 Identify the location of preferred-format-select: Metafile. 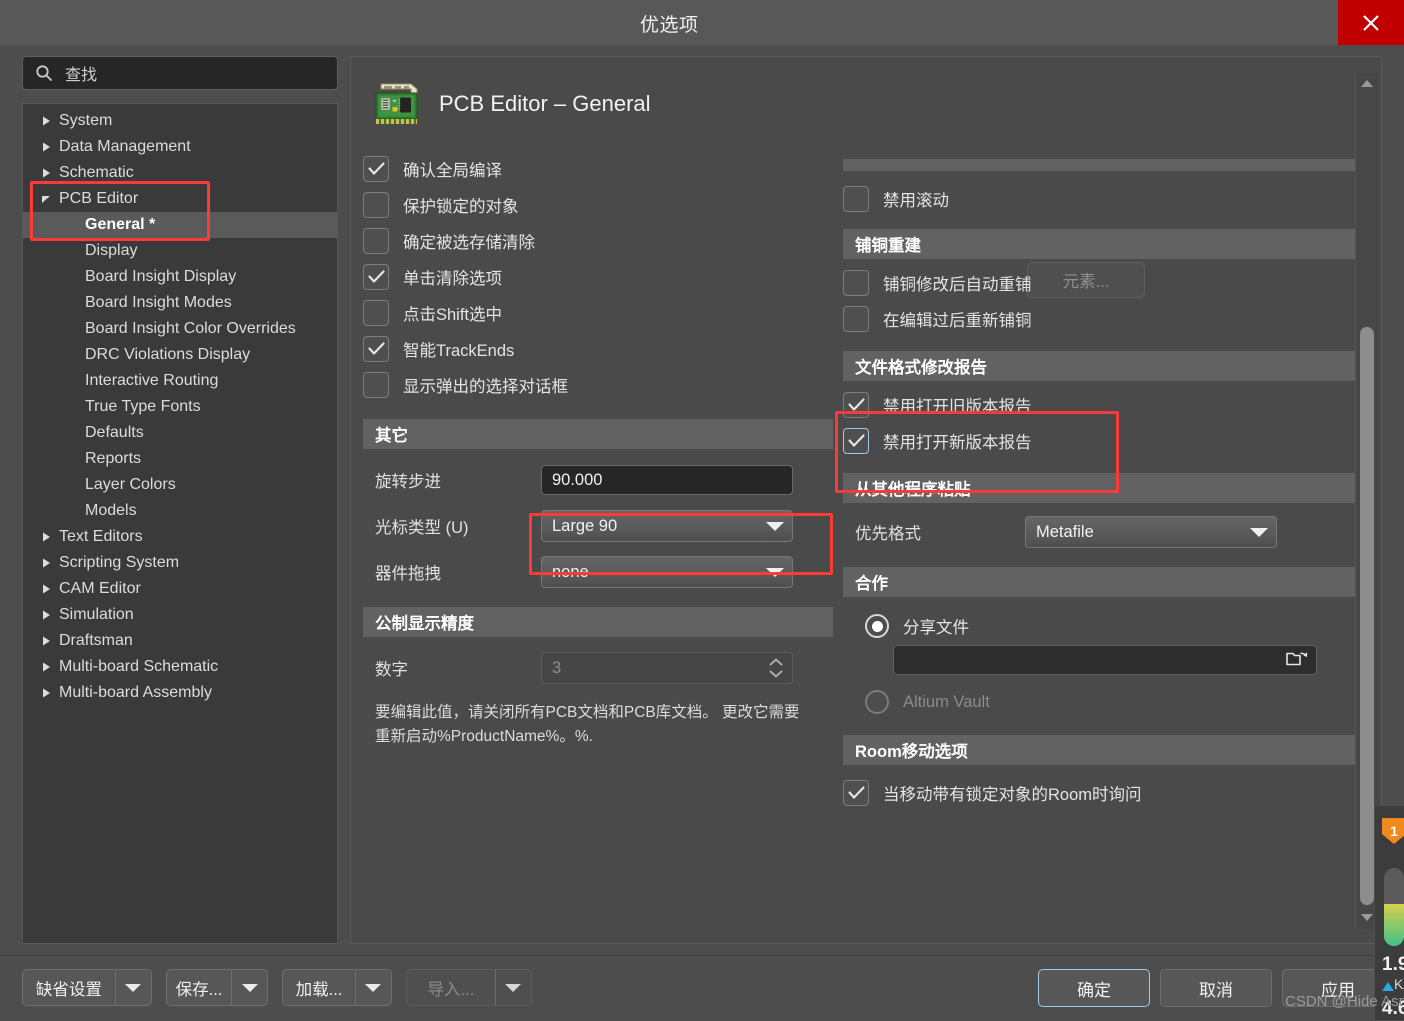
(1151, 532).